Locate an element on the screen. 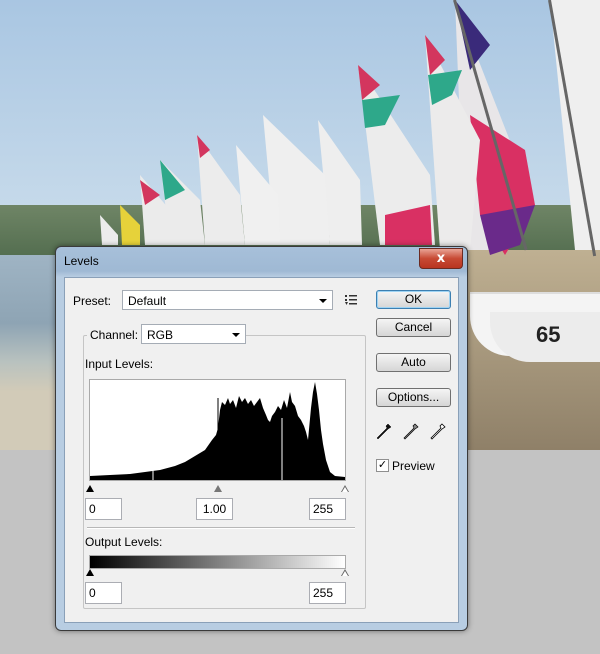 The width and height of the screenshot is (600, 654). output-black-slider is located at coordinates (90, 572).